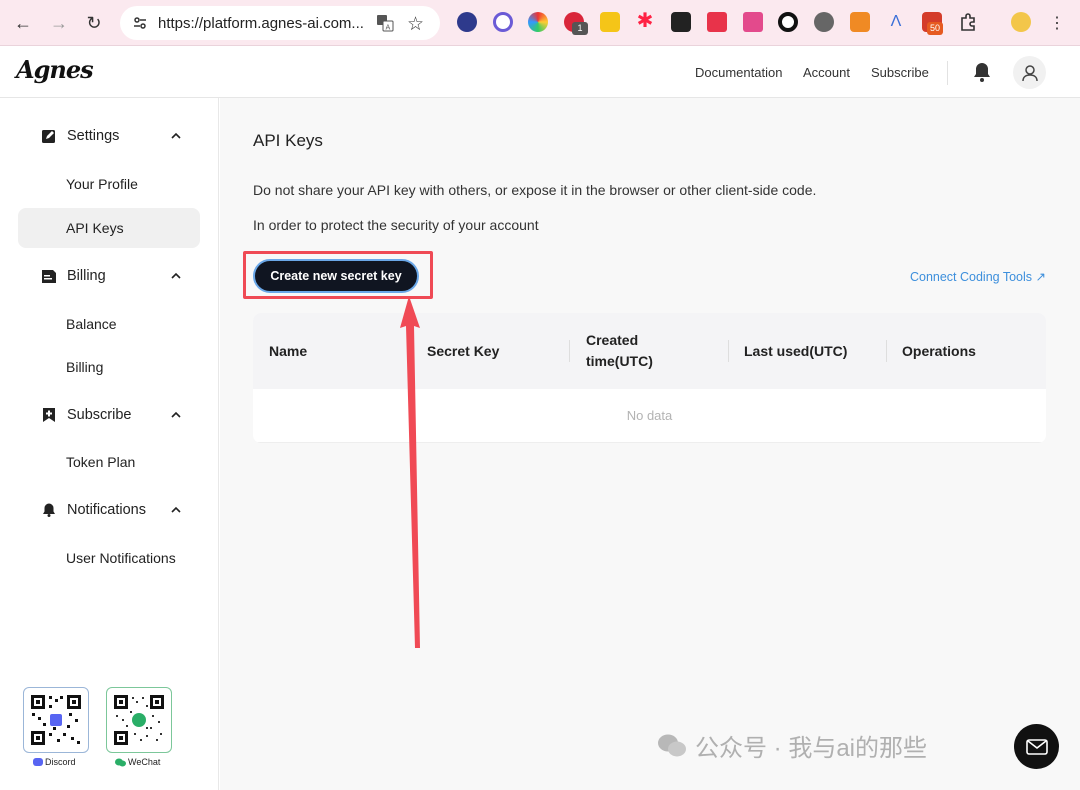 This screenshot has width=1080, height=790. Describe the element at coordinates (385, 23) in the screenshot. I see `translate-icon: A` at that location.